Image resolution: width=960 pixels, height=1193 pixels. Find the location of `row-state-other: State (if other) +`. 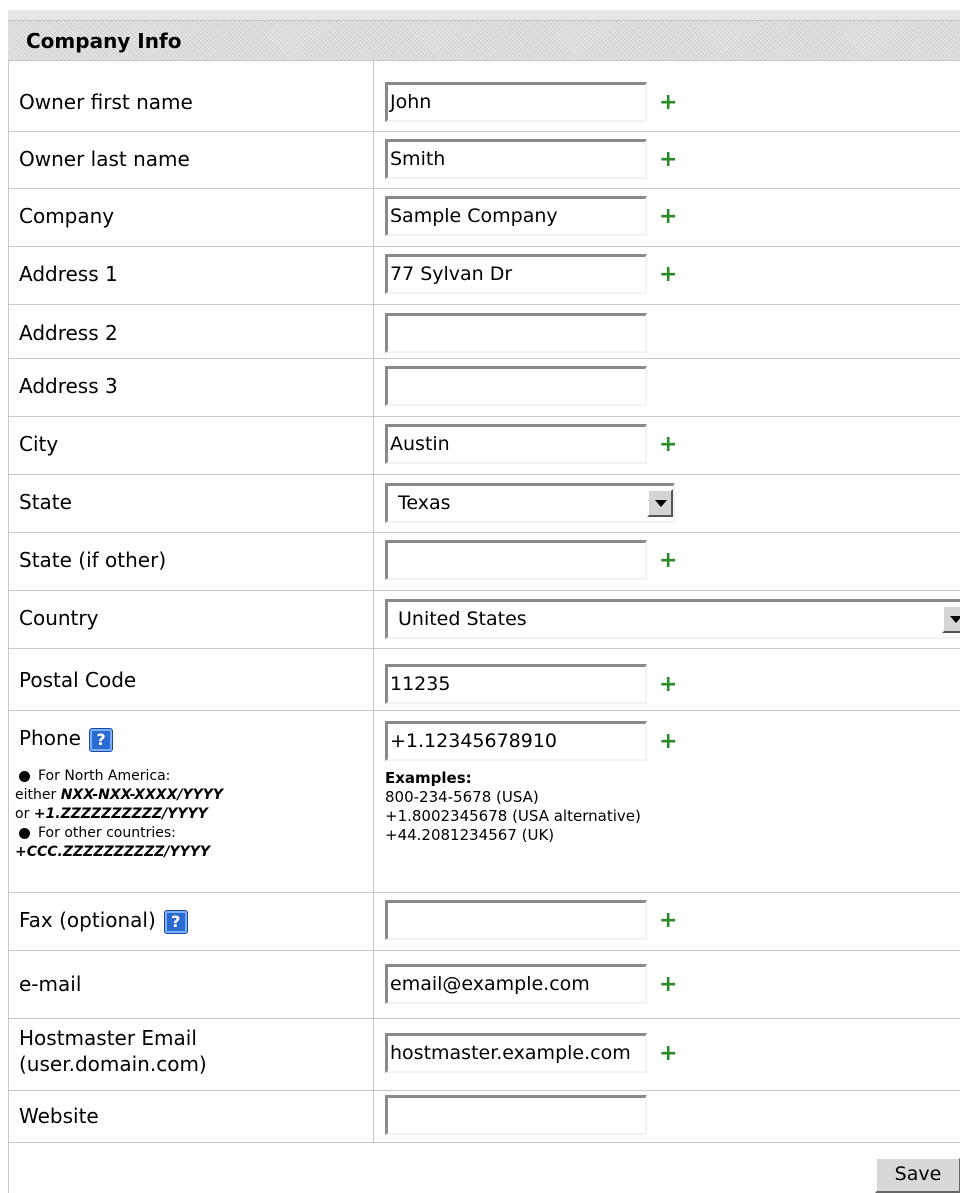

row-state-other: State (if other) + is located at coordinates (484, 561).